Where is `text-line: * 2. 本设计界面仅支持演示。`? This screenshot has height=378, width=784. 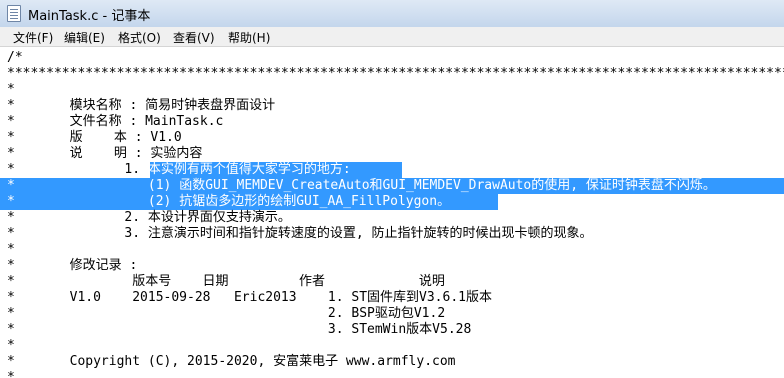
text-line: * 2. 本设计界面仅支持演示。 is located at coordinates (149, 217).